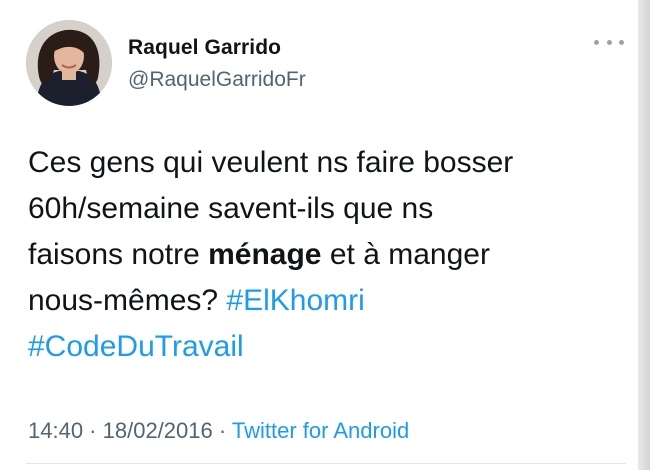  I want to click on tweet-meta: 14:40 · 18/02/2016 · Twitter for Android, so click(218, 431).